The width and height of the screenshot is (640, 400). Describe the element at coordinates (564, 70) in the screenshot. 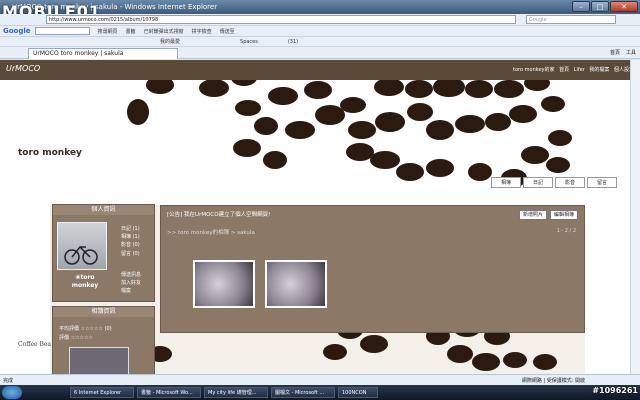

I see `top-nav-home: 首頁` at that location.